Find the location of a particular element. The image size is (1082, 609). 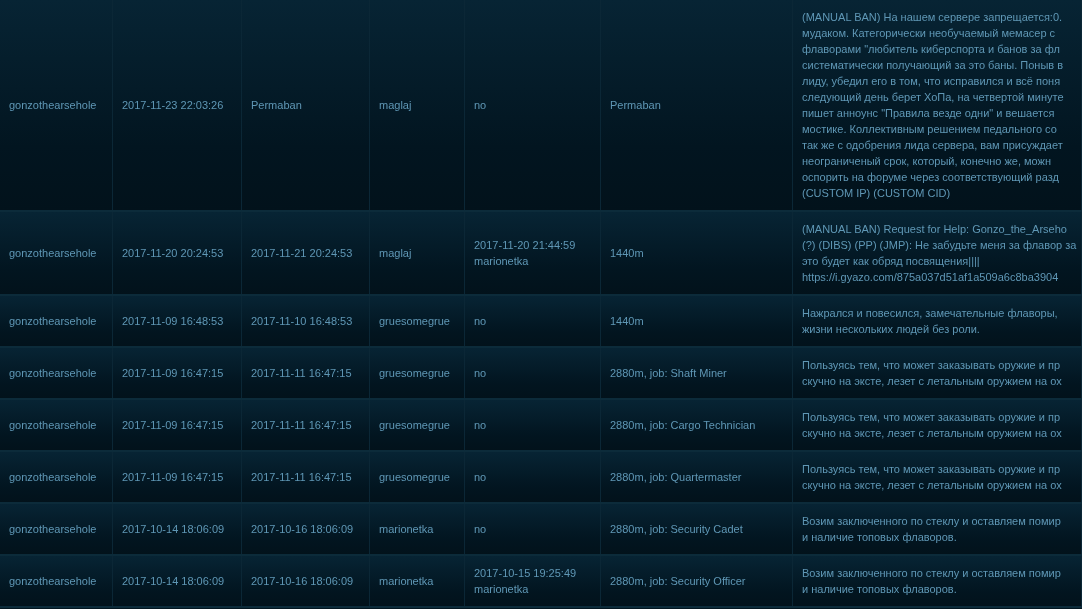

table-cell-text: 2880m, job: Security Cadet is located at coordinates (676, 529).